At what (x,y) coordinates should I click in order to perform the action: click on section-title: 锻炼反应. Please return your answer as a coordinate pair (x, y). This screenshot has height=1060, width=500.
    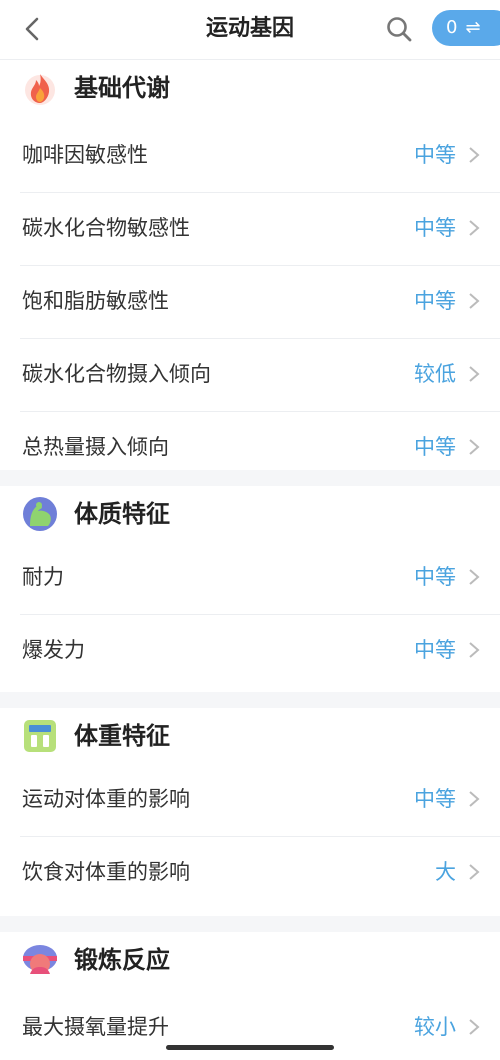
    Looking at the image, I should click on (122, 960).